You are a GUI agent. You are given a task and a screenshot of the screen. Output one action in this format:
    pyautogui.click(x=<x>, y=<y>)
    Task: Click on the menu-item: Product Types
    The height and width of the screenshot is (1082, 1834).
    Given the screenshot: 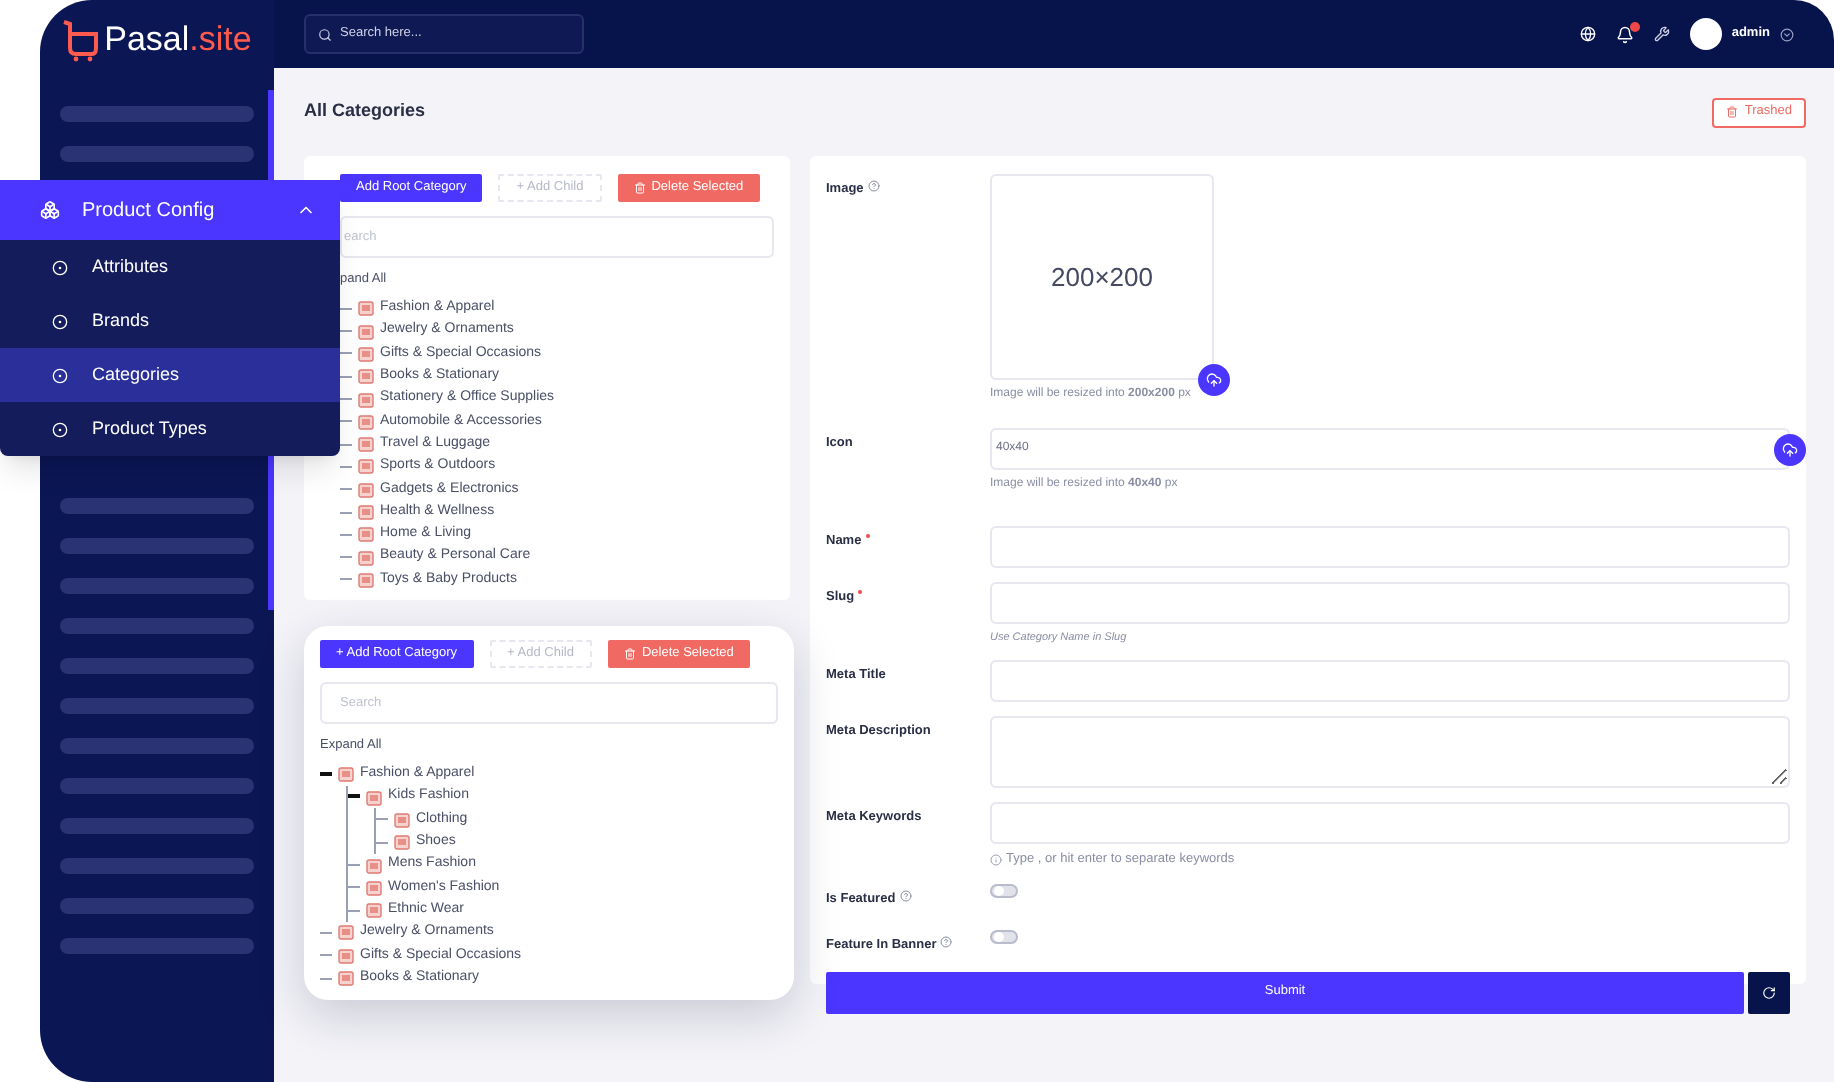 What is the action you would take?
    pyautogui.click(x=170, y=429)
    